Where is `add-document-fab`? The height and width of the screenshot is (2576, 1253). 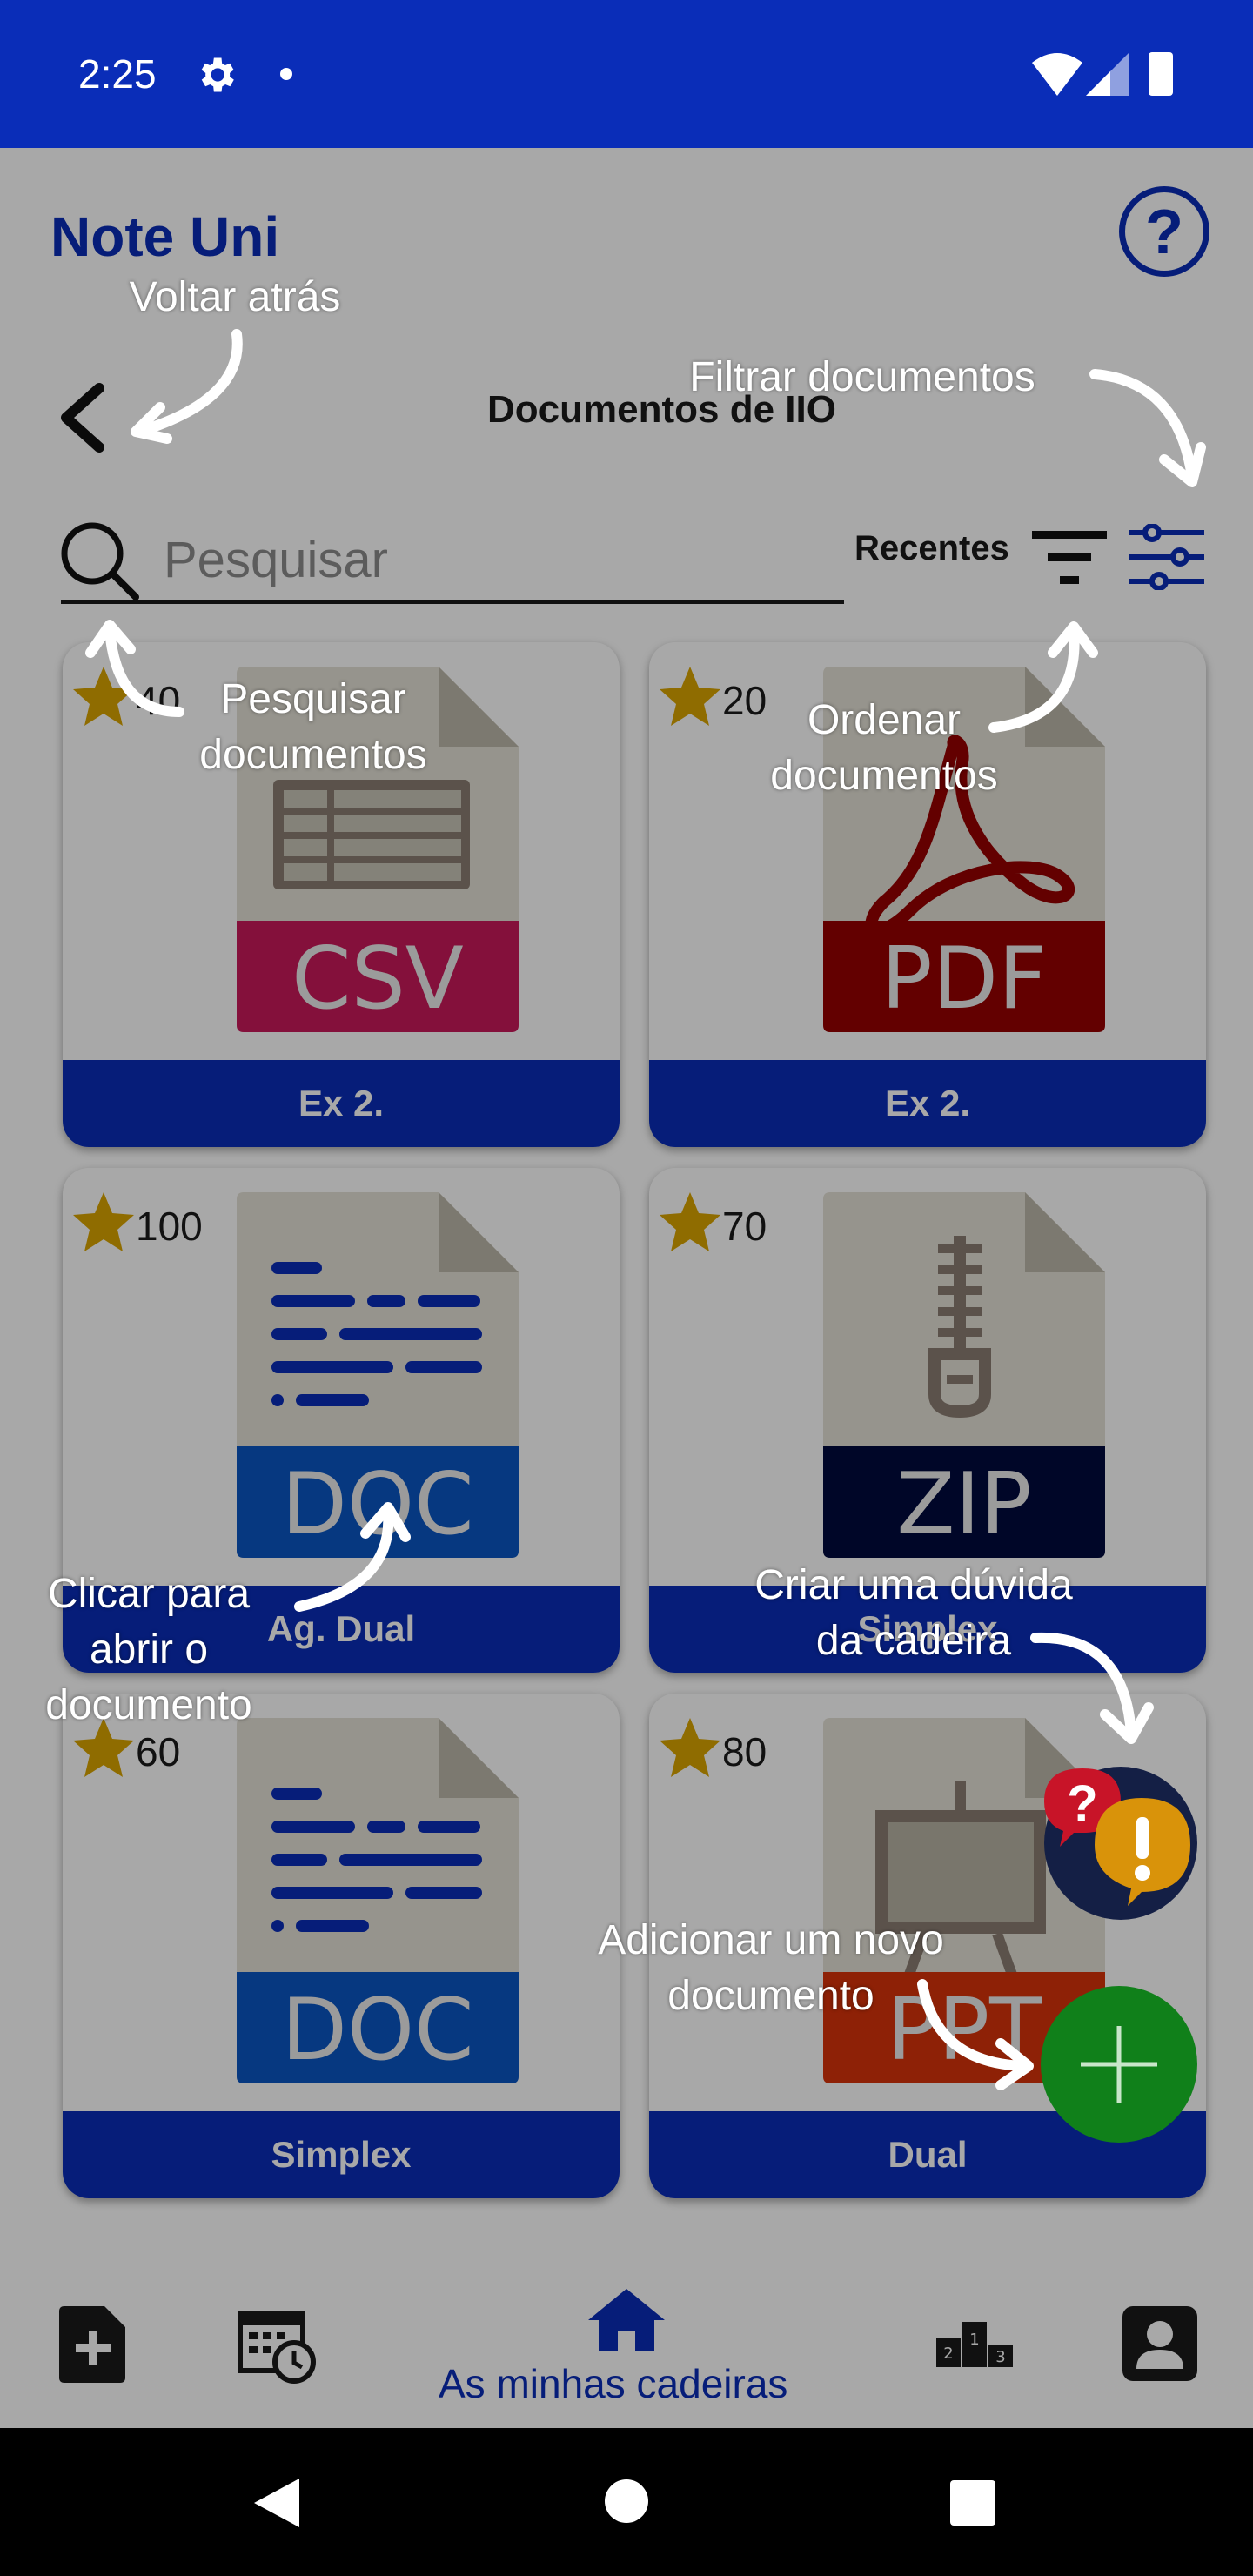 add-document-fab is located at coordinates (1119, 2064).